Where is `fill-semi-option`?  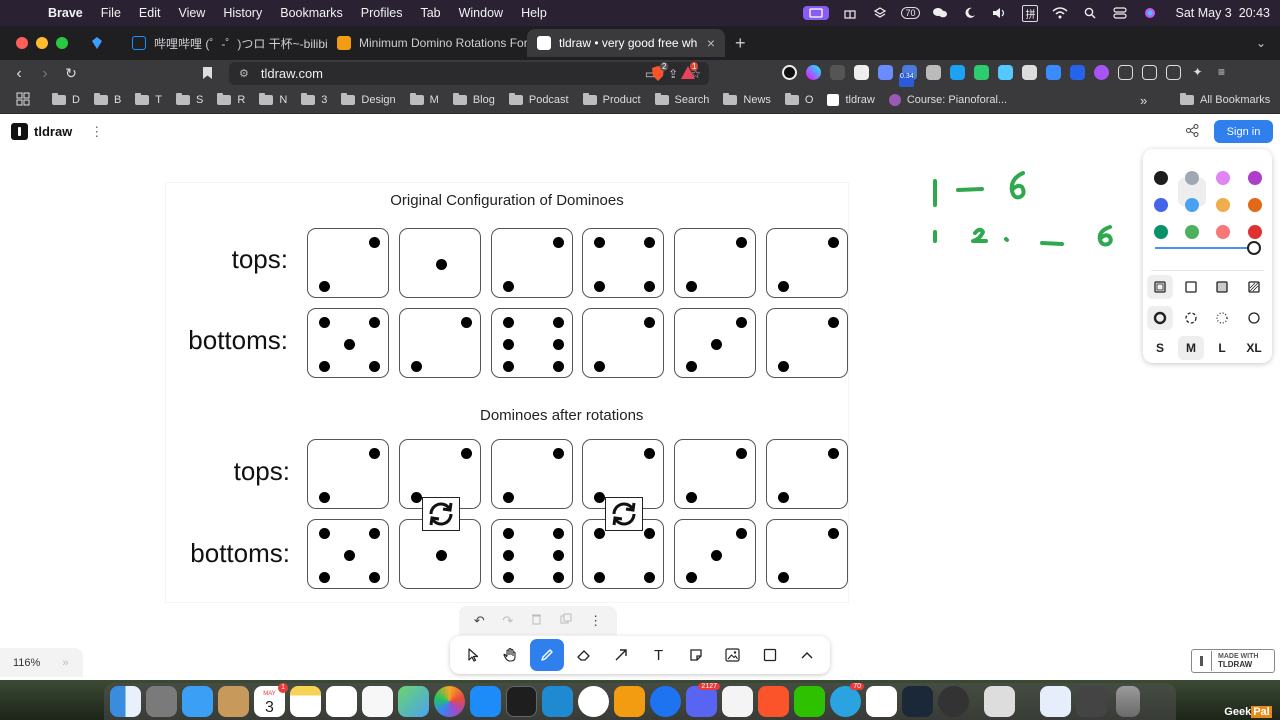
fill-semi-option is located at coordinates (1191, 287).